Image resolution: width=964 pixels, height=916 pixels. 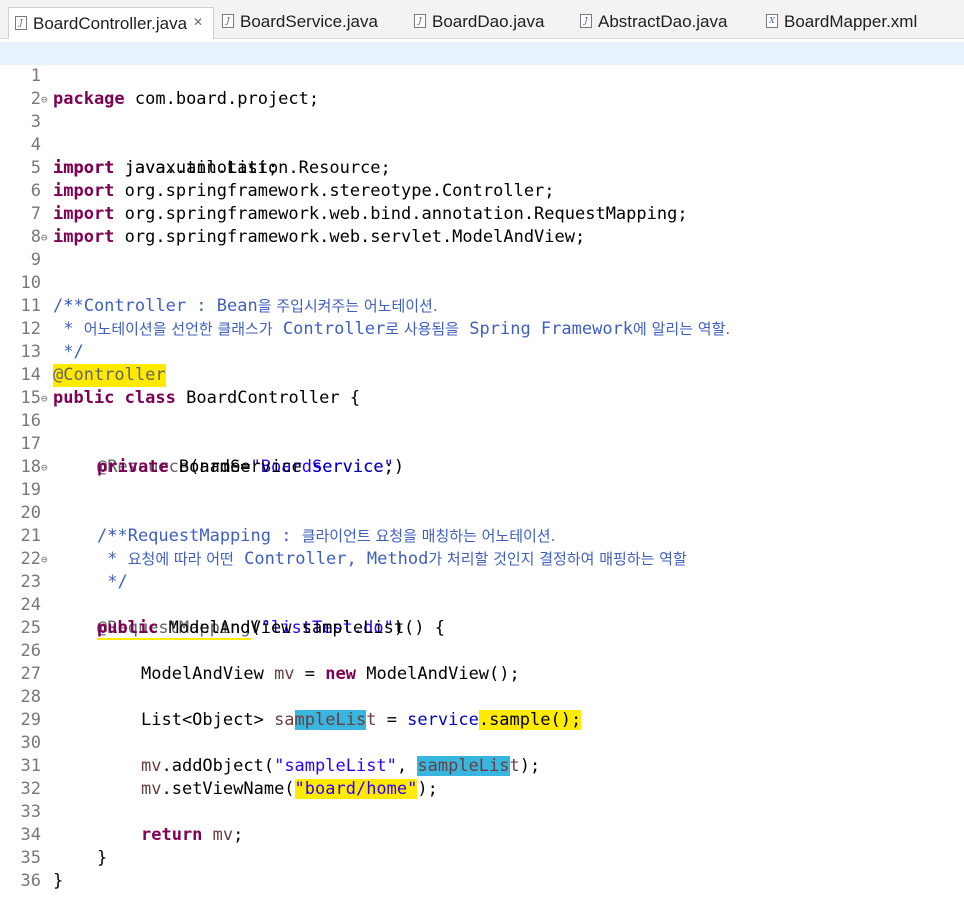 I want to click on code-line: 4 import javax.annotation.Resource;, so click(x=482, y=144).